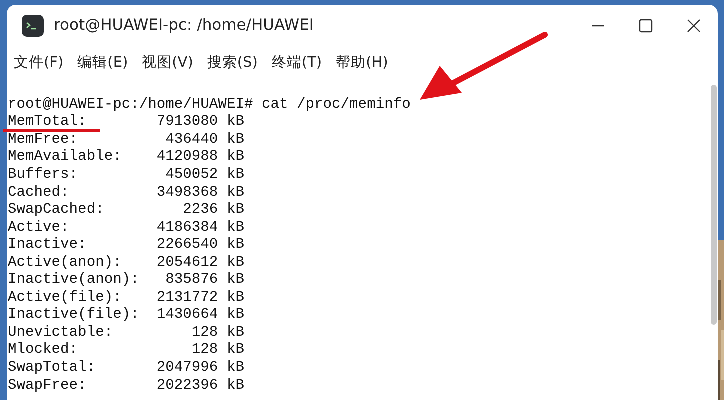 The height and width of the screenshot is (400, 724). Describe the element at coordinates (126, 193) in the screenshot. I see `output-line: Cached: 3498368 kB` at that location.